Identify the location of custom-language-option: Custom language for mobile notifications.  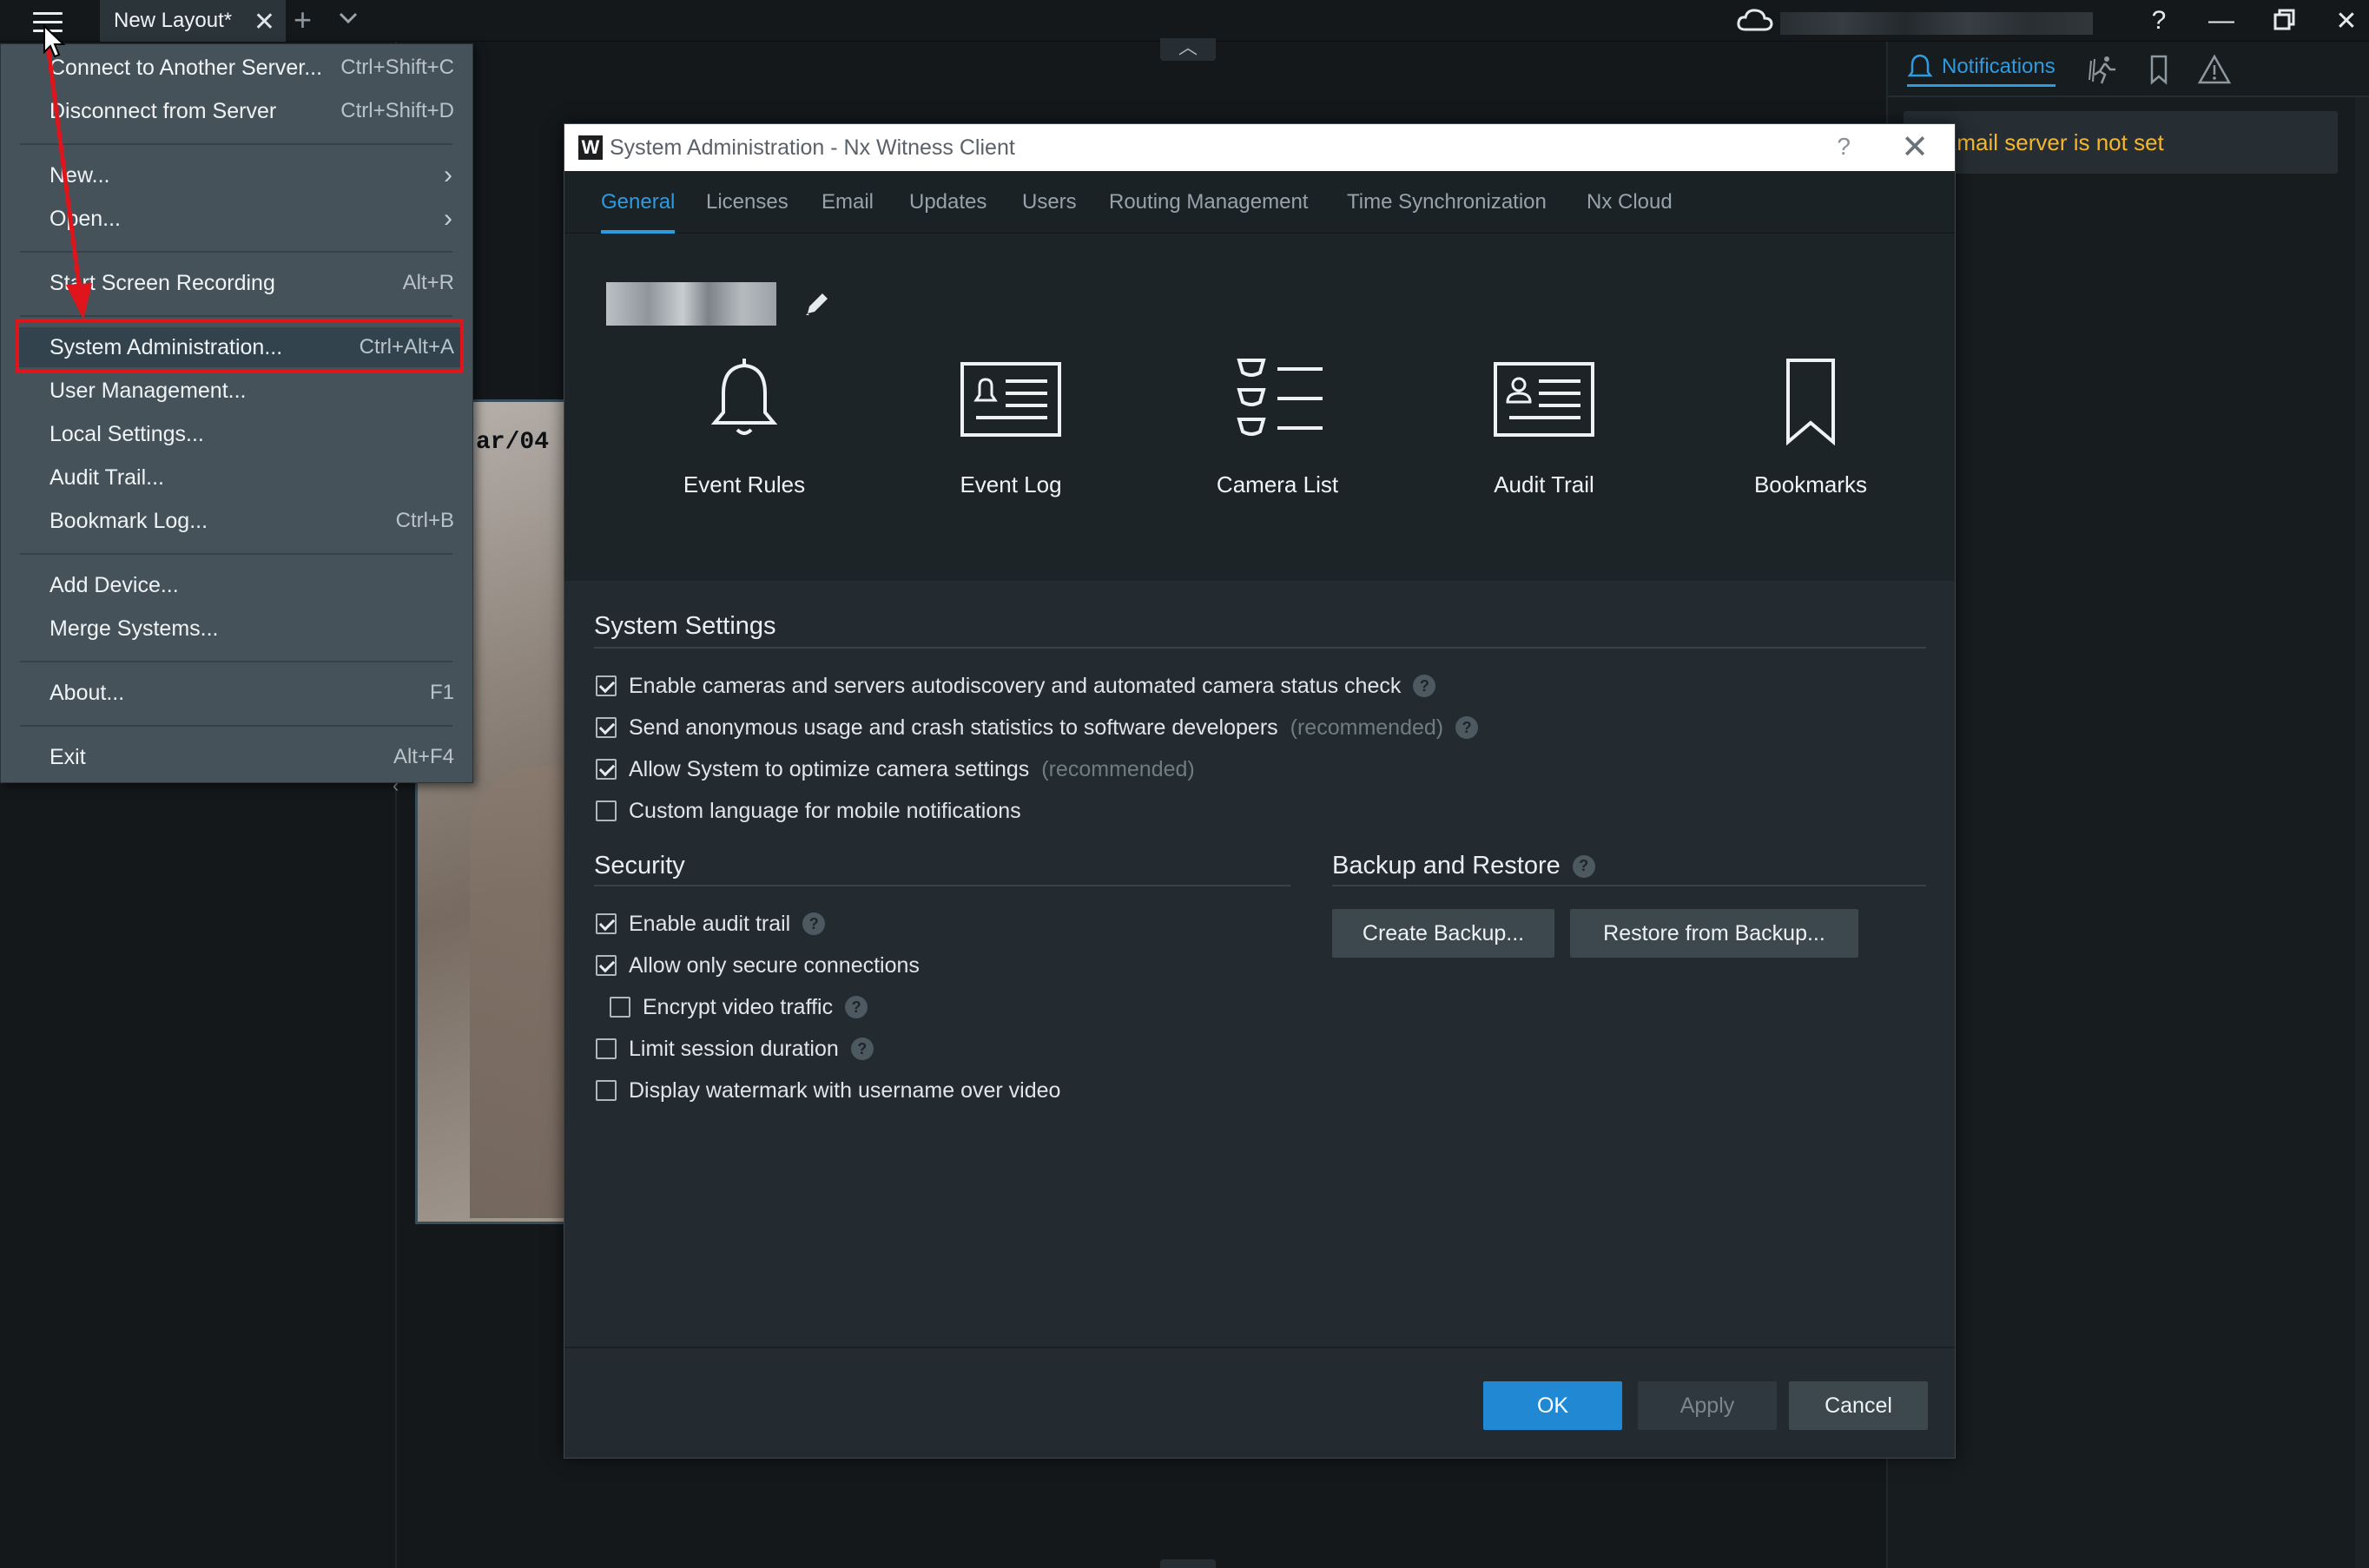
(808, 811).